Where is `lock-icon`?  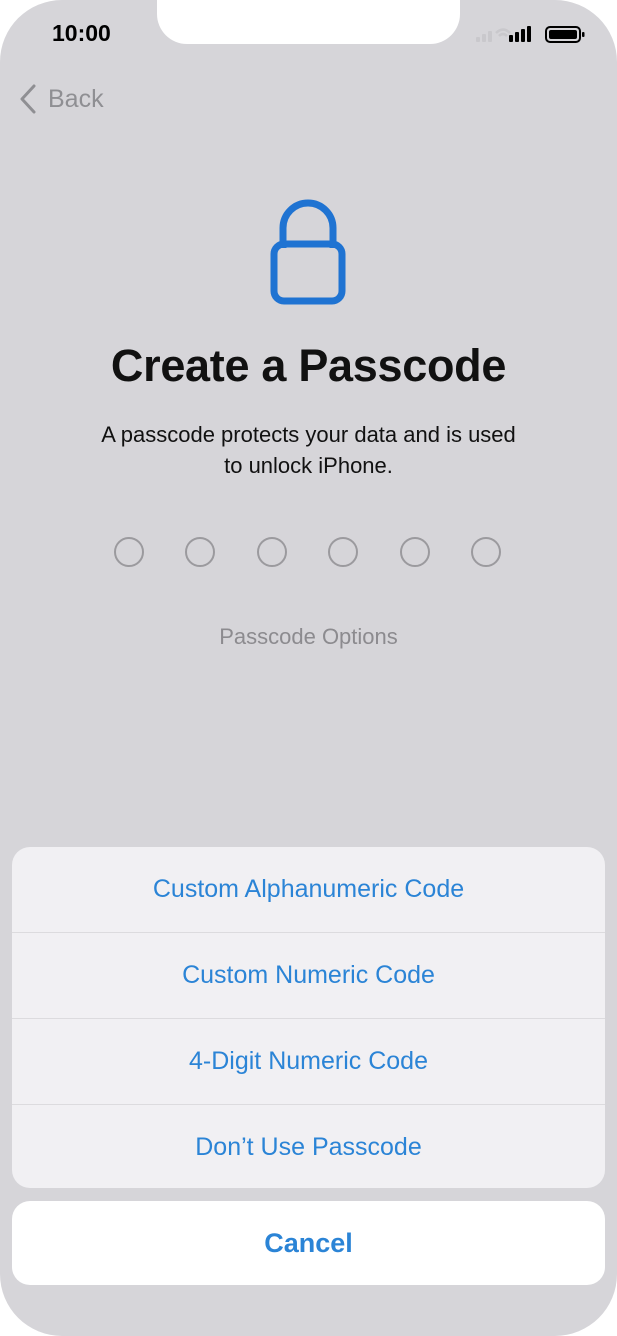 lock-icon is located at coordinates (308, 252).